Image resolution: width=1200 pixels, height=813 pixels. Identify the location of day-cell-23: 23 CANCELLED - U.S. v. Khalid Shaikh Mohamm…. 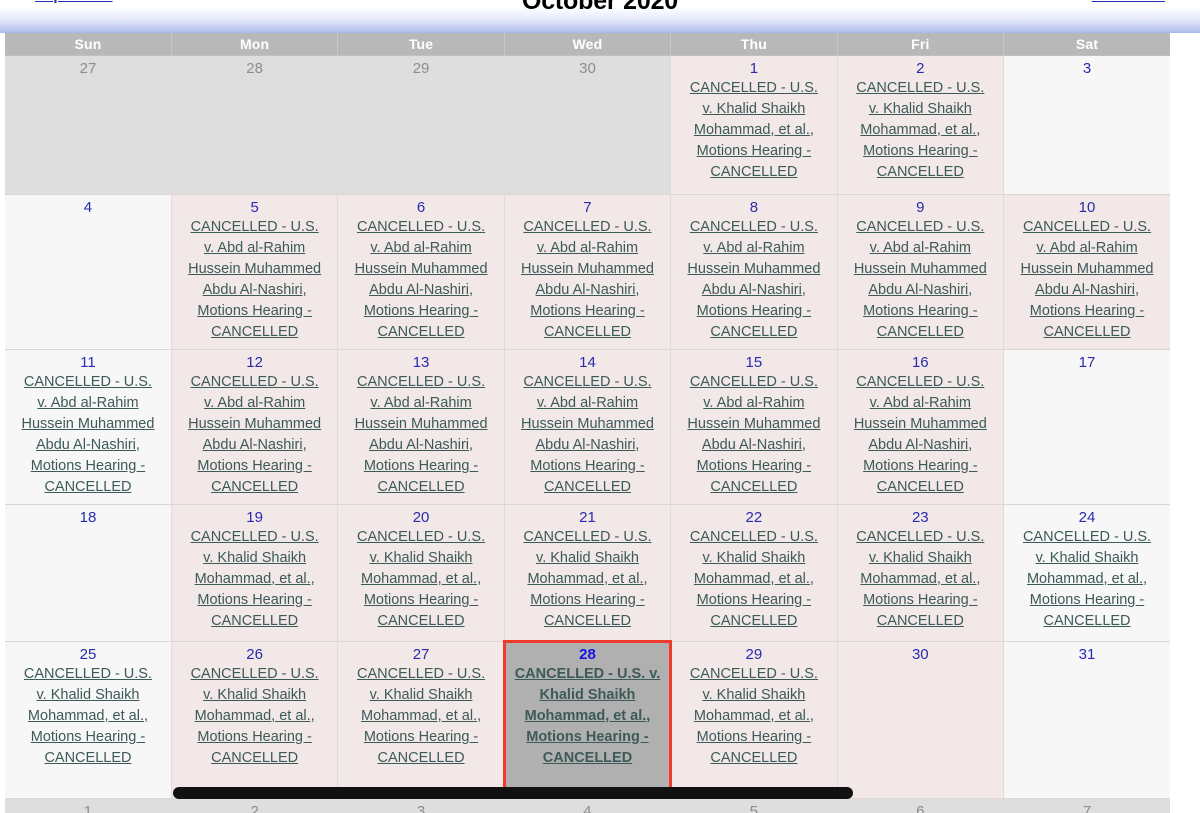
(921, 573).